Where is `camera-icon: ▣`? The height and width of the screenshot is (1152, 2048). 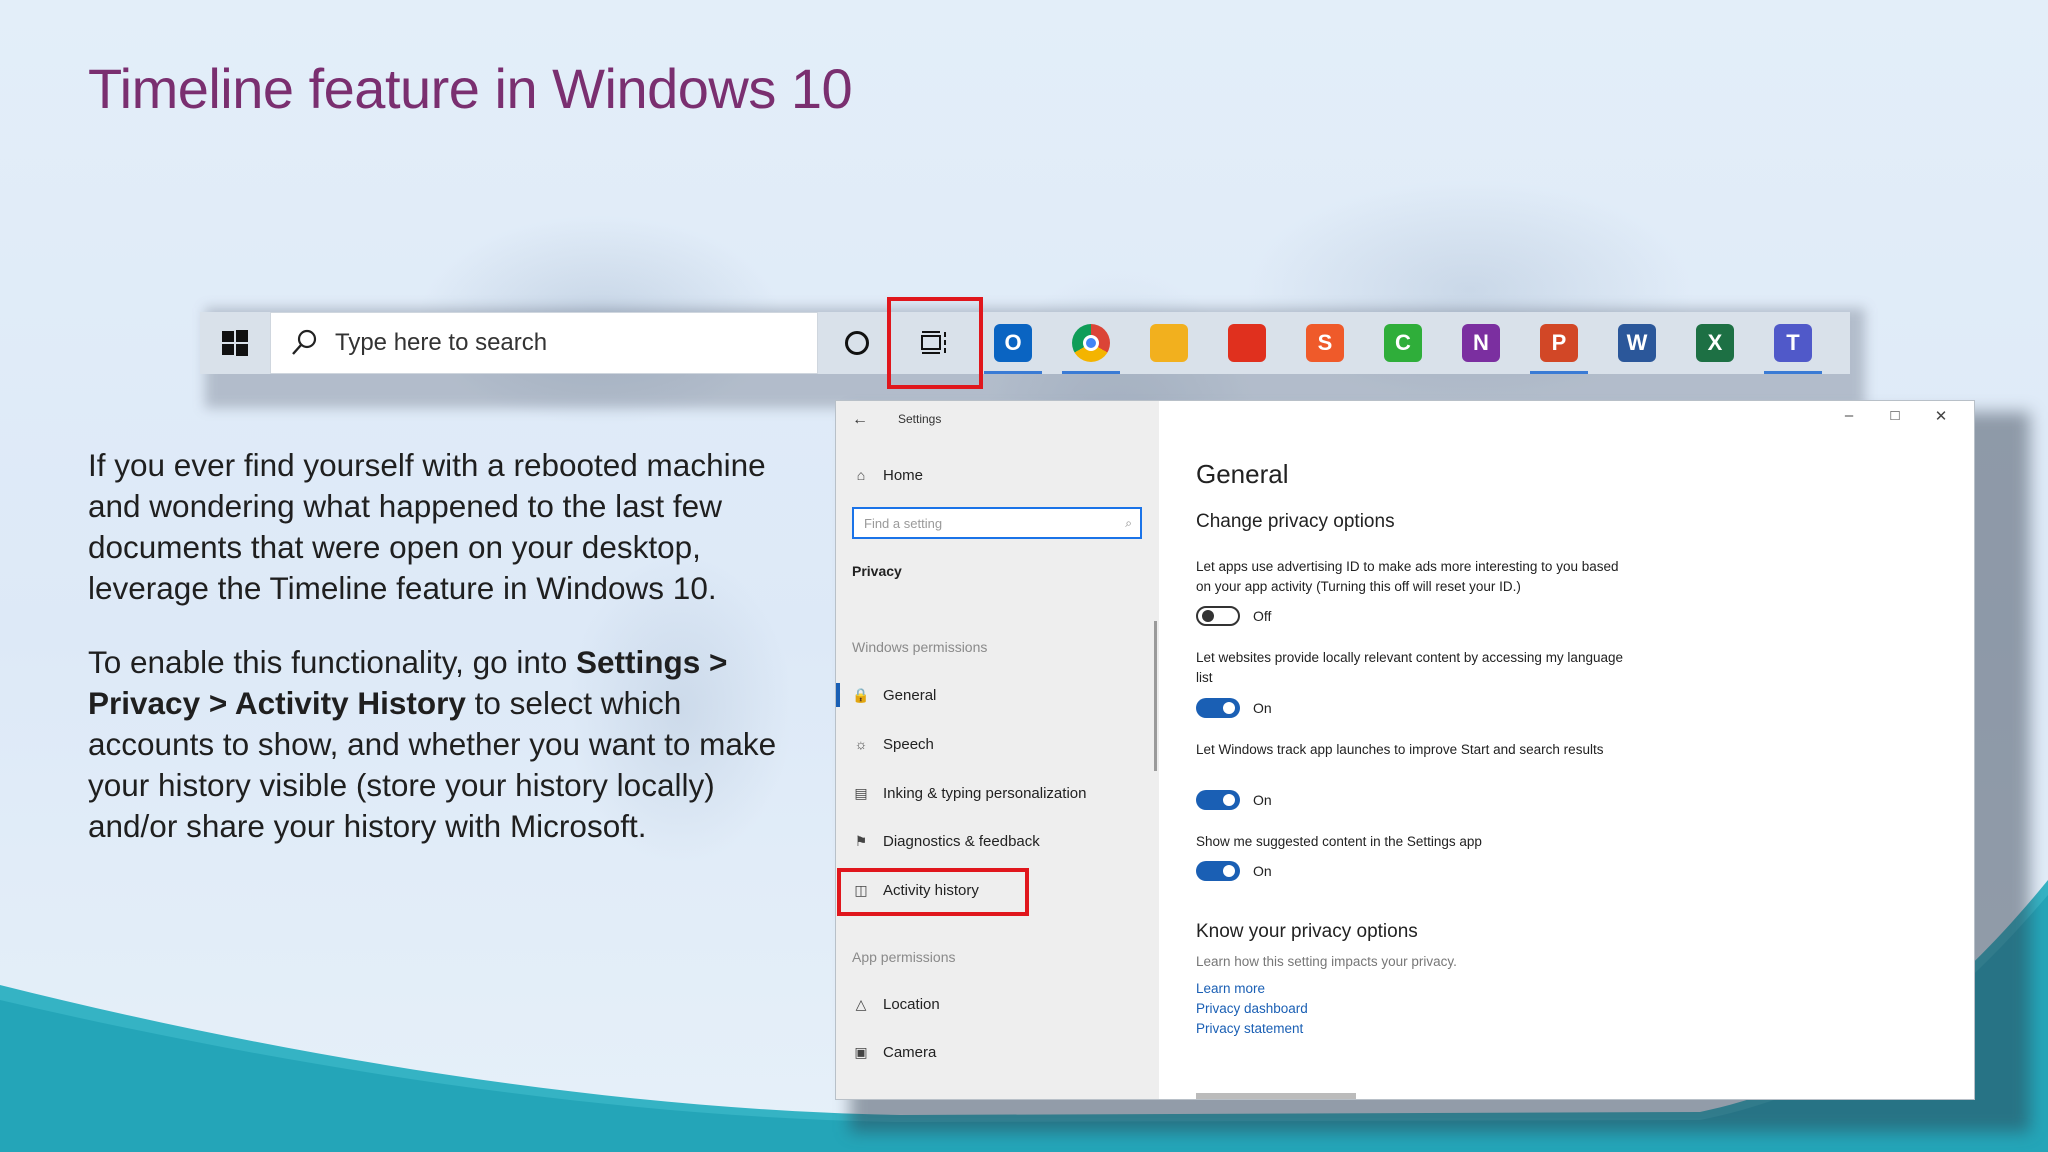
camera-icon: ▣ is located at coordinates (861, 1051).